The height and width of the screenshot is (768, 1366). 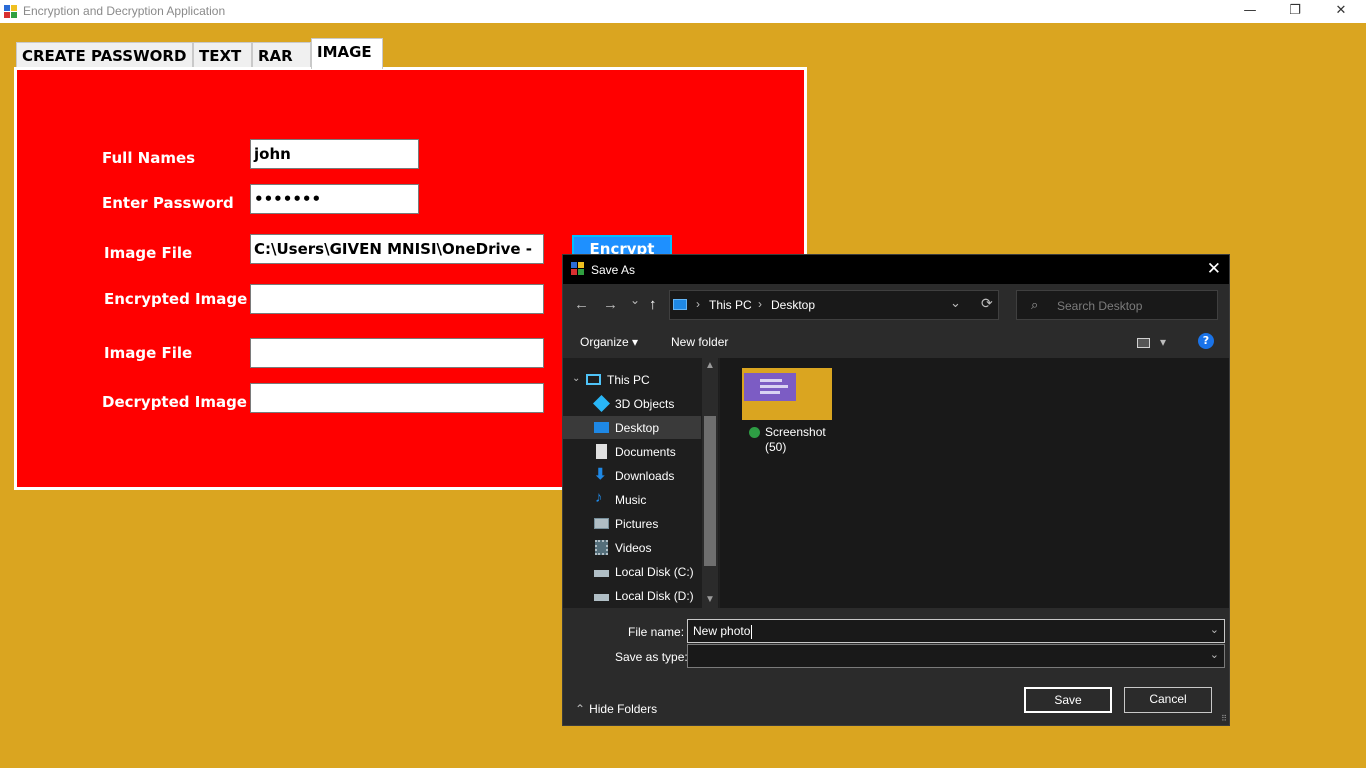 I want to click on password-label: Enter Password, so click(x=168, y=203).